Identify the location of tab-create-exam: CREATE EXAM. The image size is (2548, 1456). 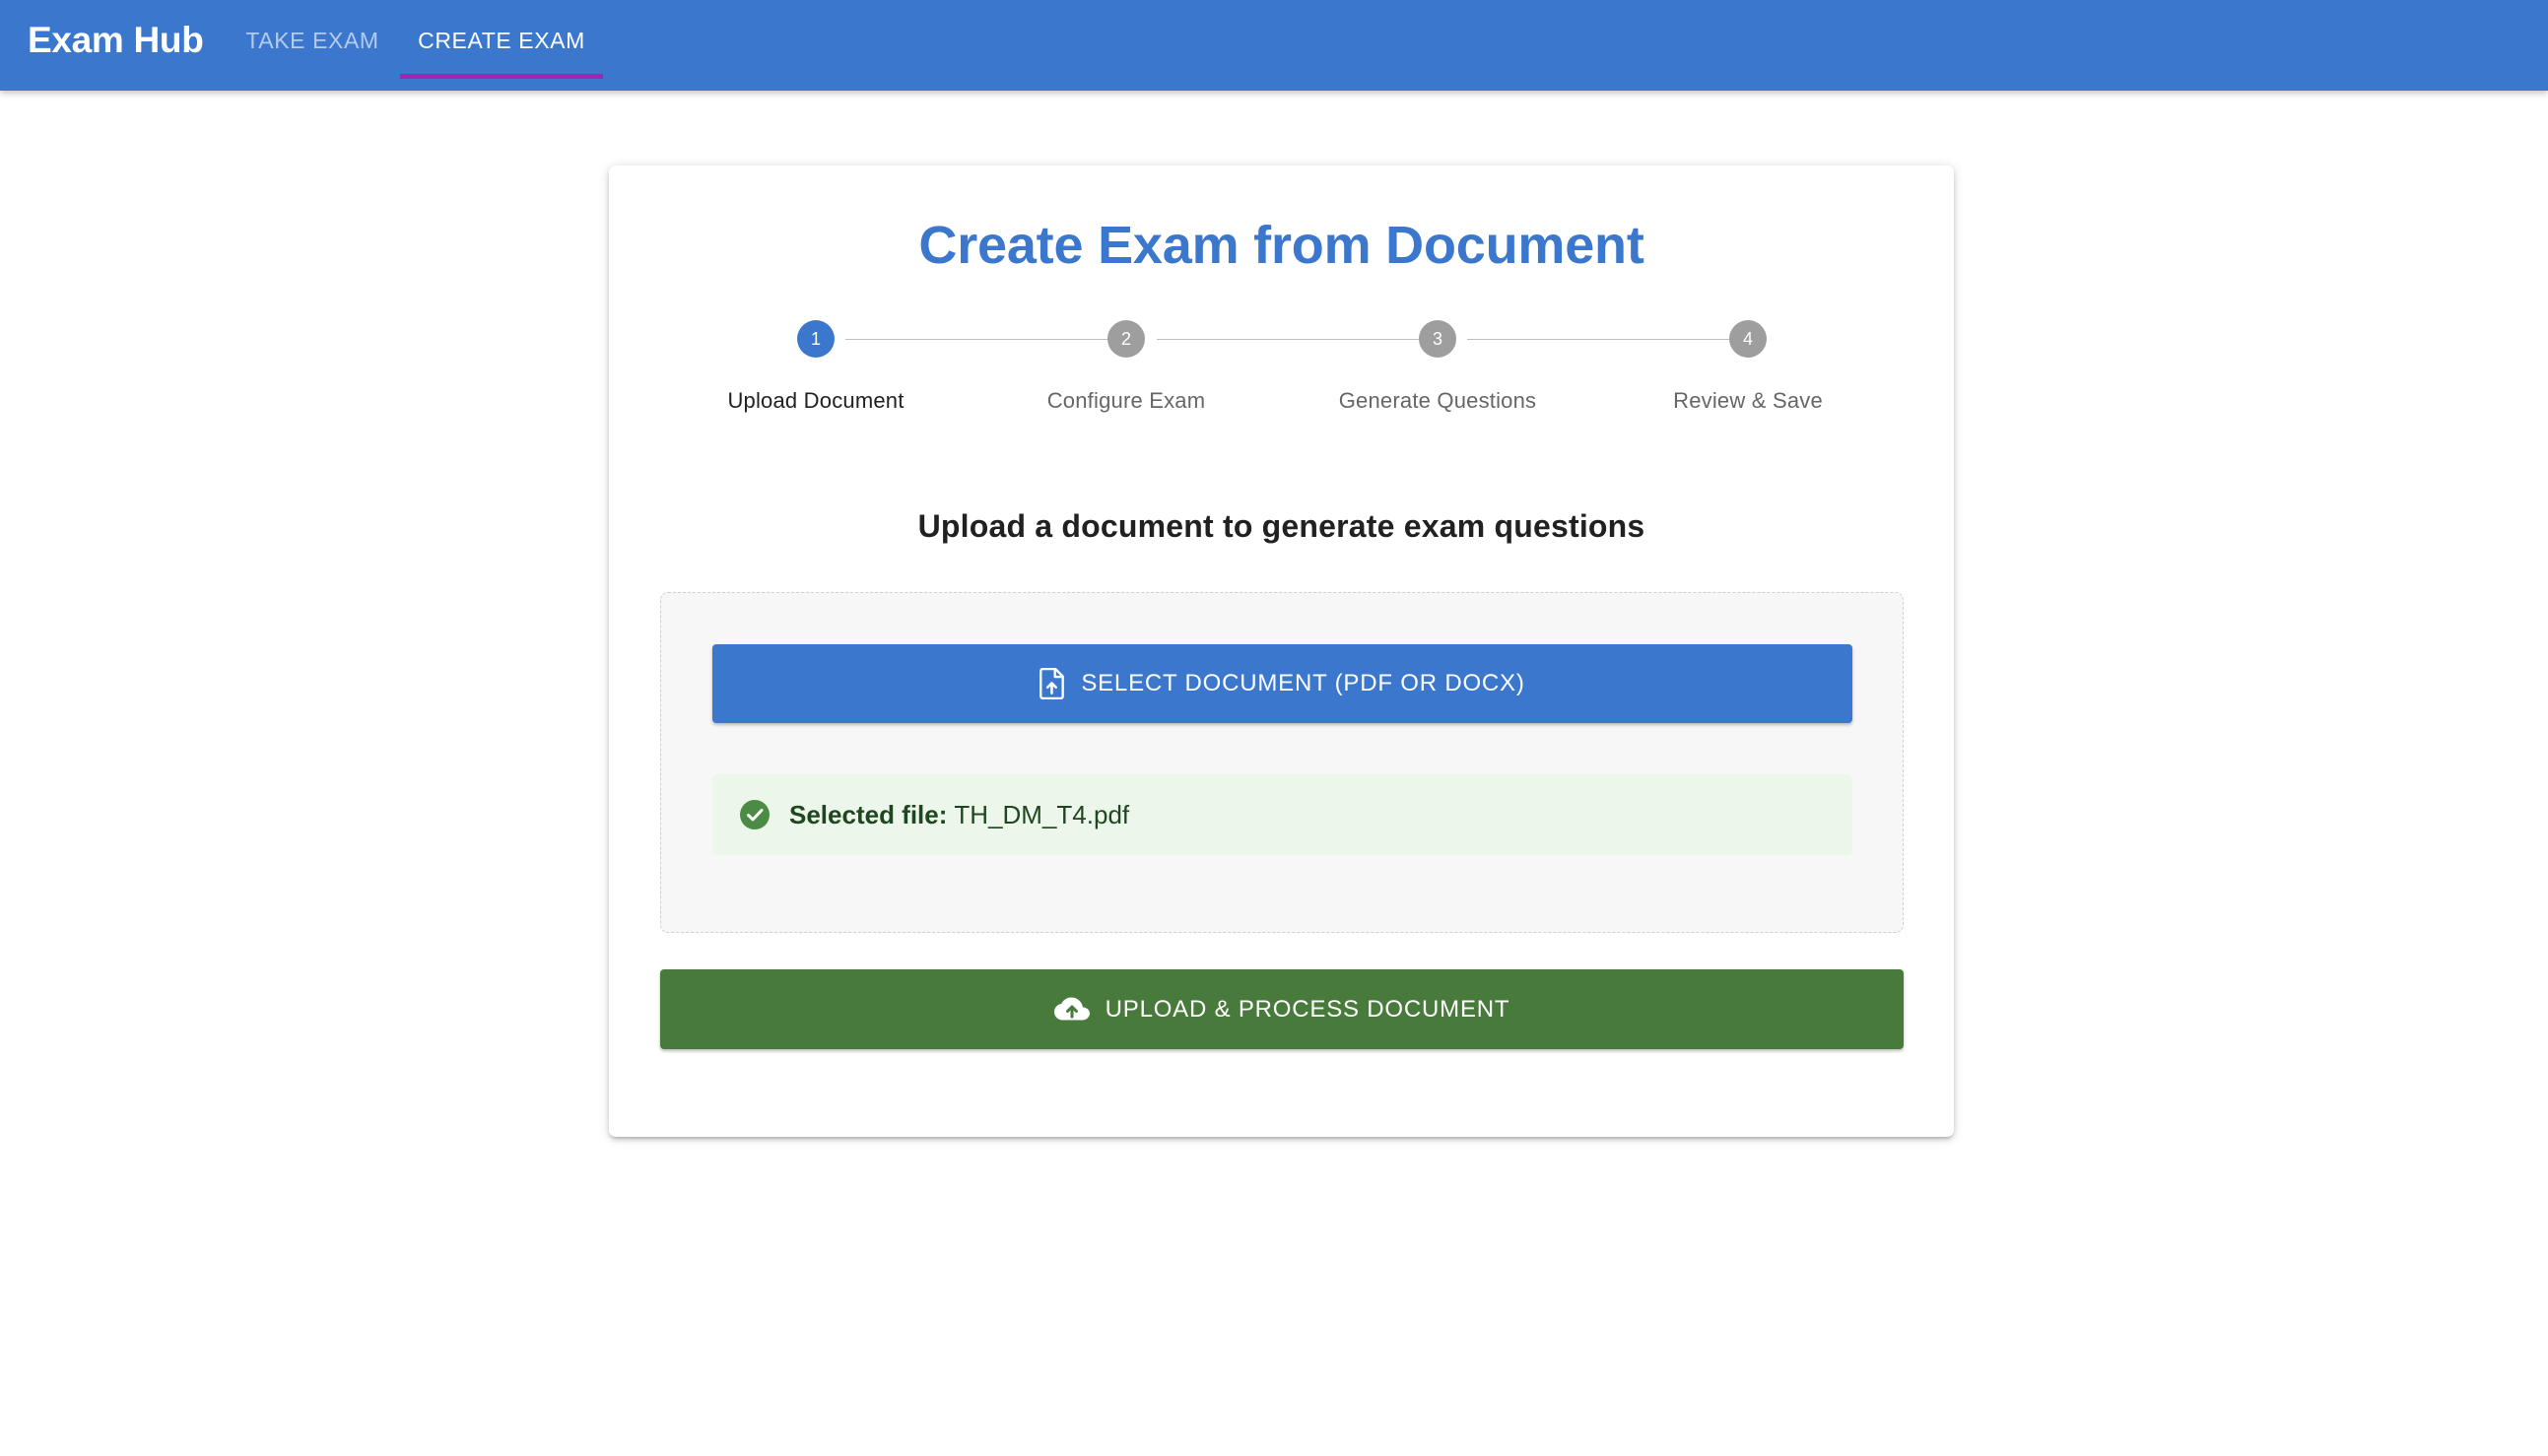
(501, 39).